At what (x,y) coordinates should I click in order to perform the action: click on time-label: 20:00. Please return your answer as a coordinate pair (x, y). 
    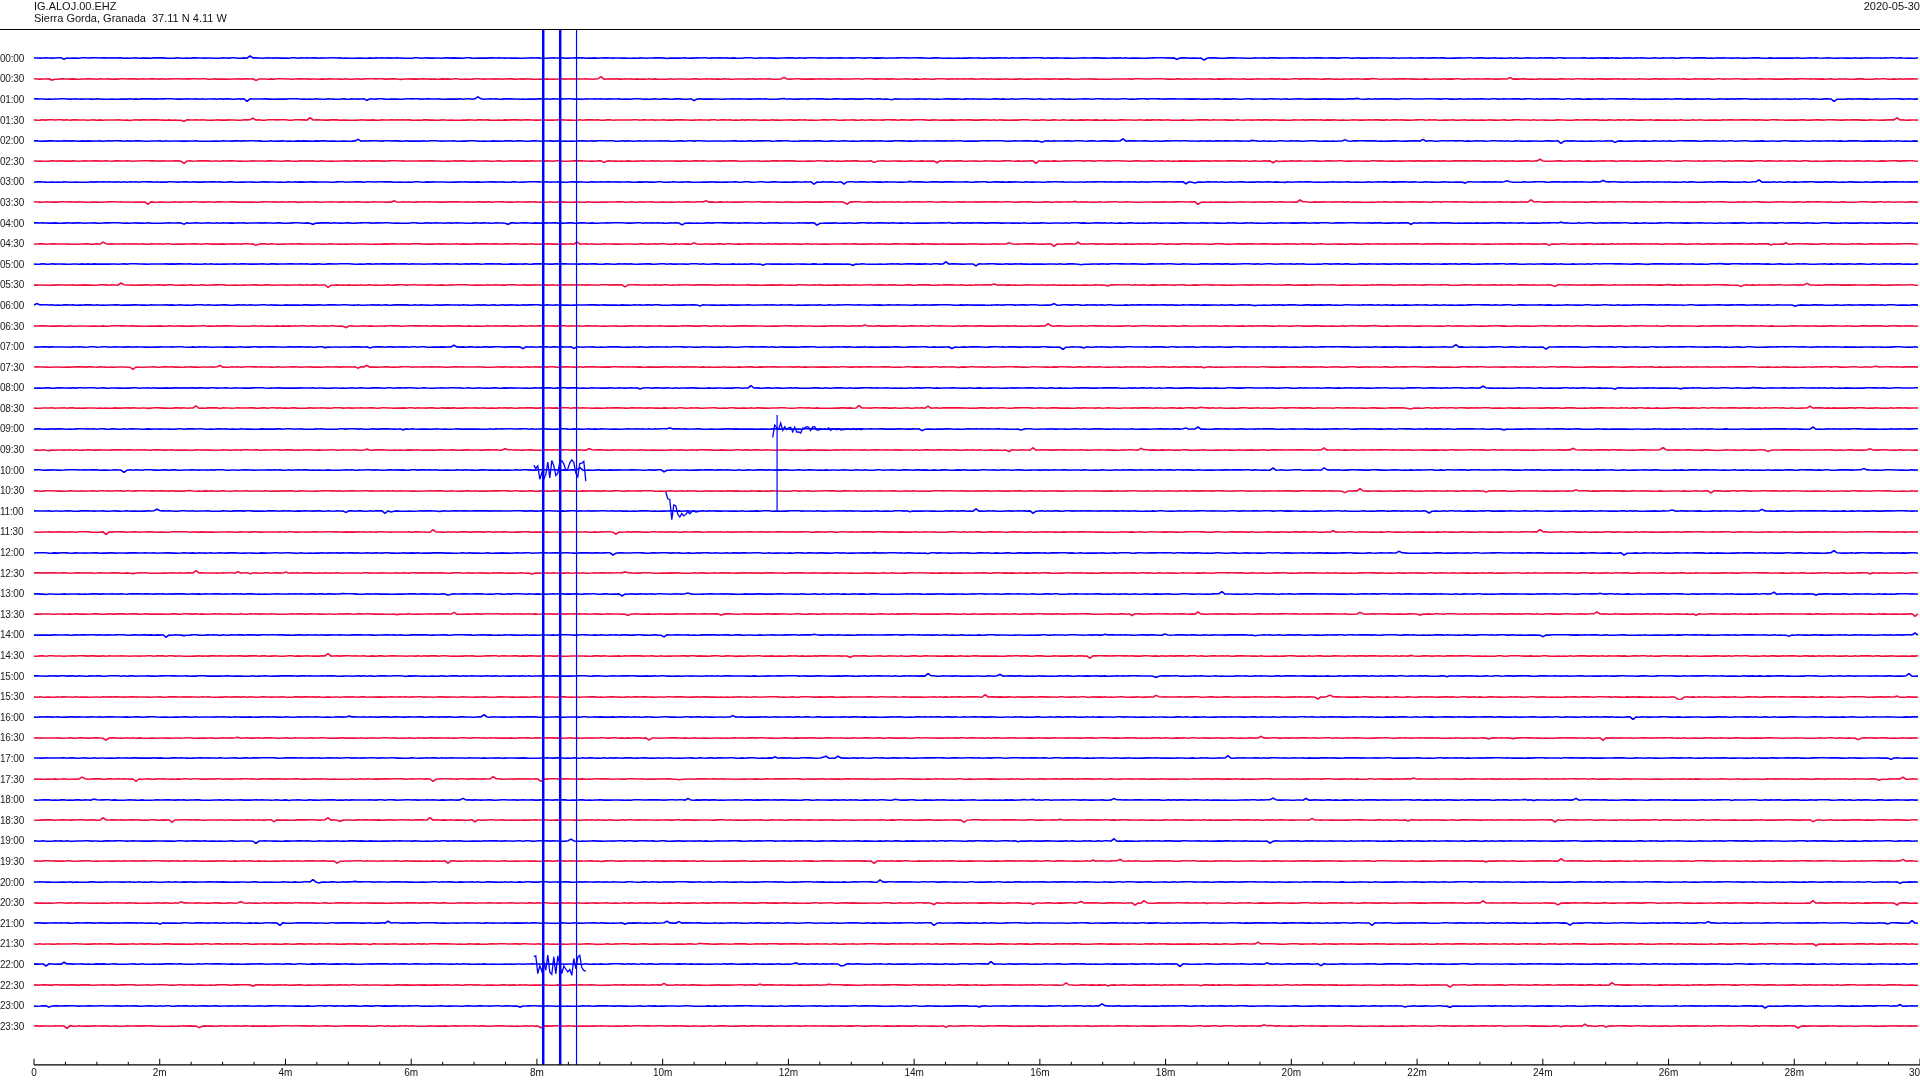
    Looking at the image, I should click on (13, 882).